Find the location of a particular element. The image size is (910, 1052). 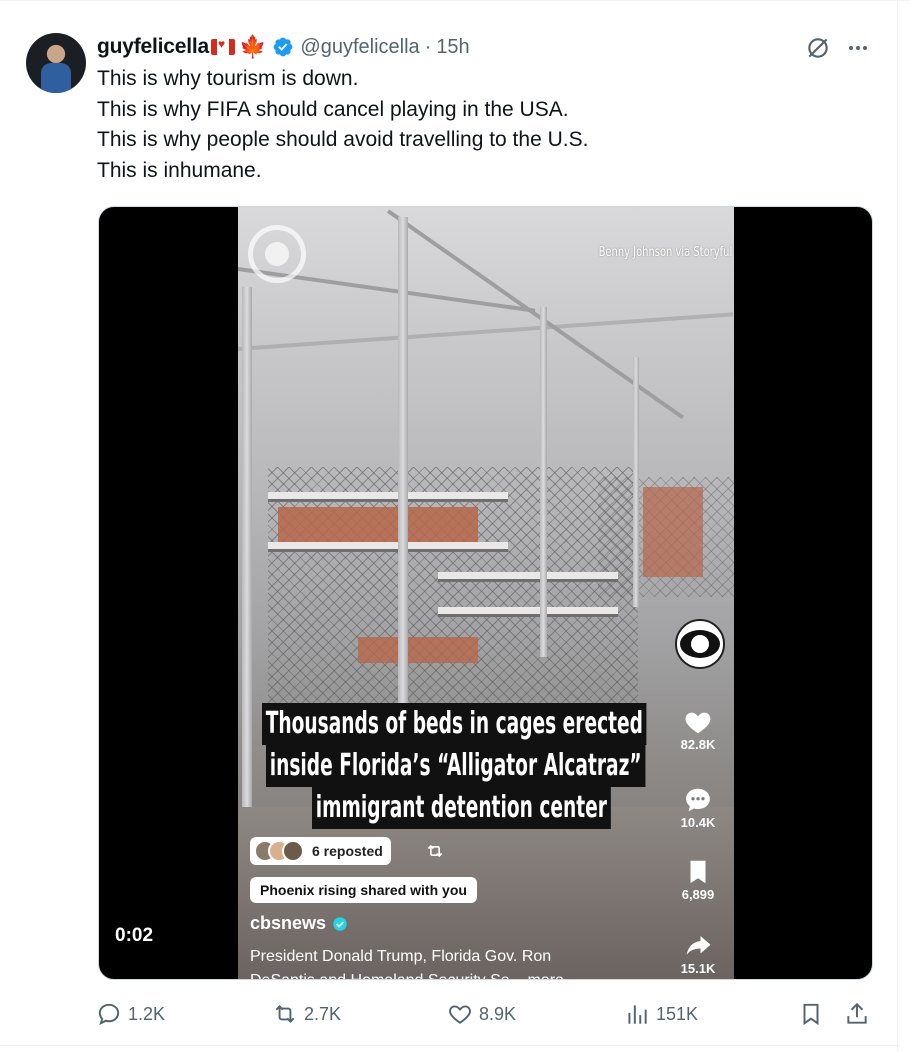

like-button: 8.9K is located at coordinates (481, 1014).